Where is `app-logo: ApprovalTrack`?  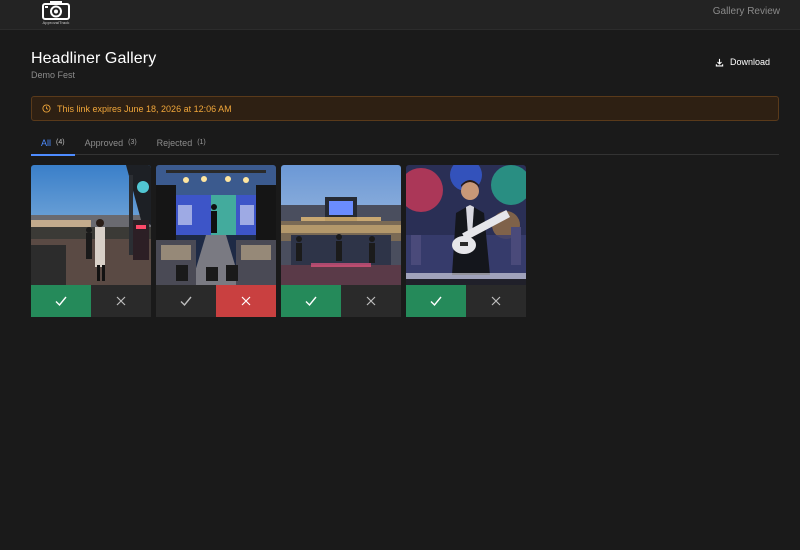
app-logo: ApprovalTrack is located at coordinates (56, 13).